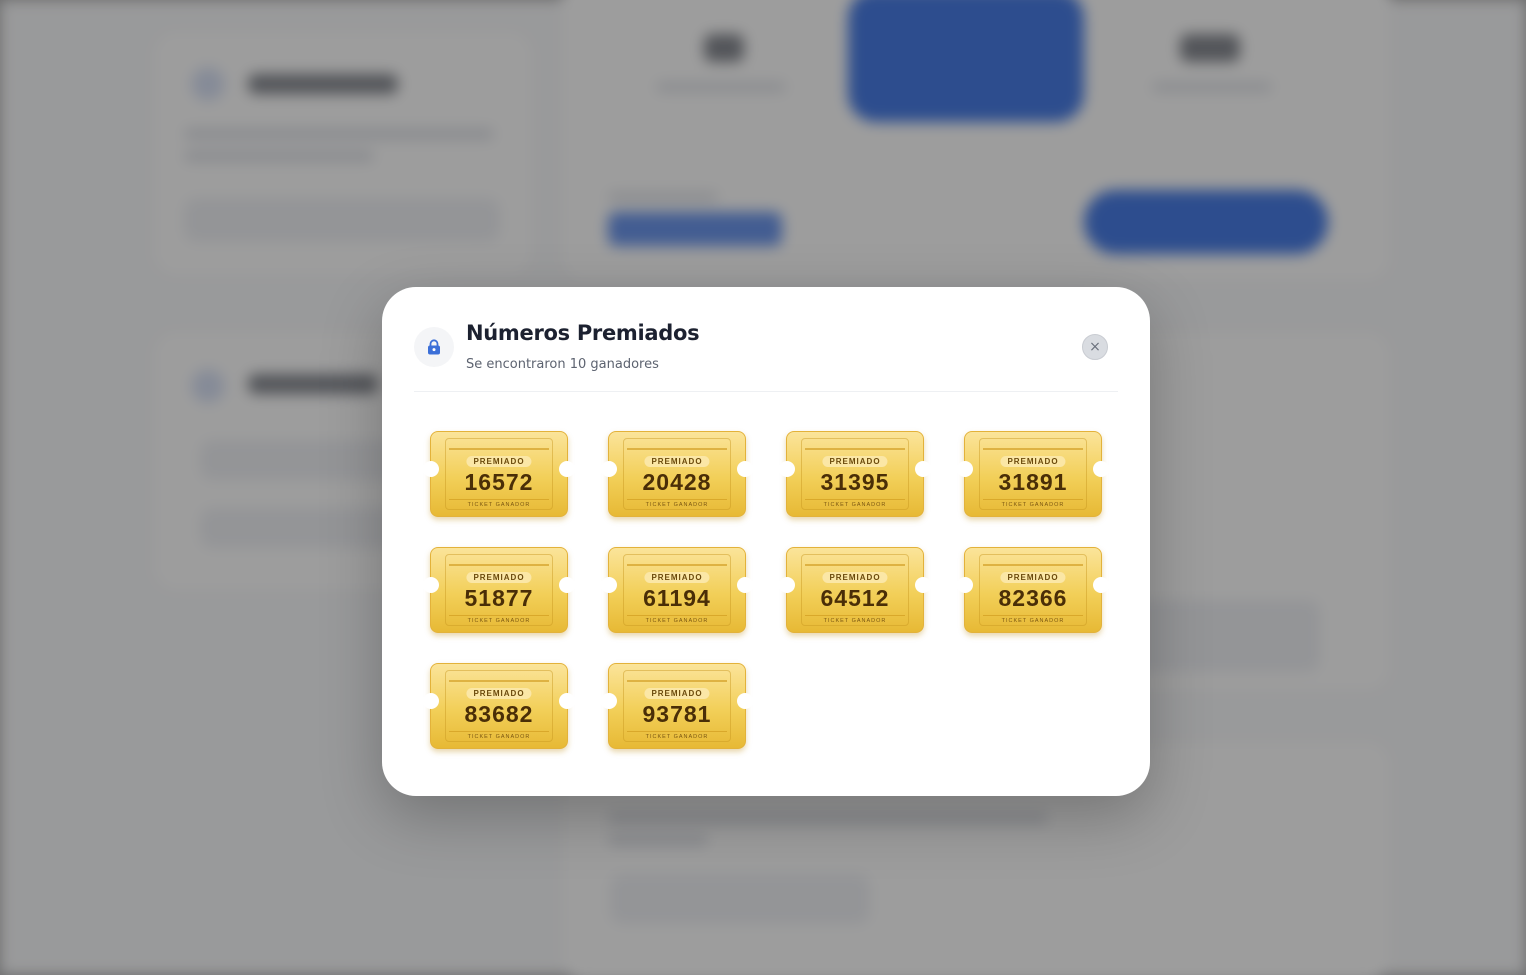  I want to click on winning-ticket: PREMIADO 31891 TICKET GANADOR, so click(1033, 474).